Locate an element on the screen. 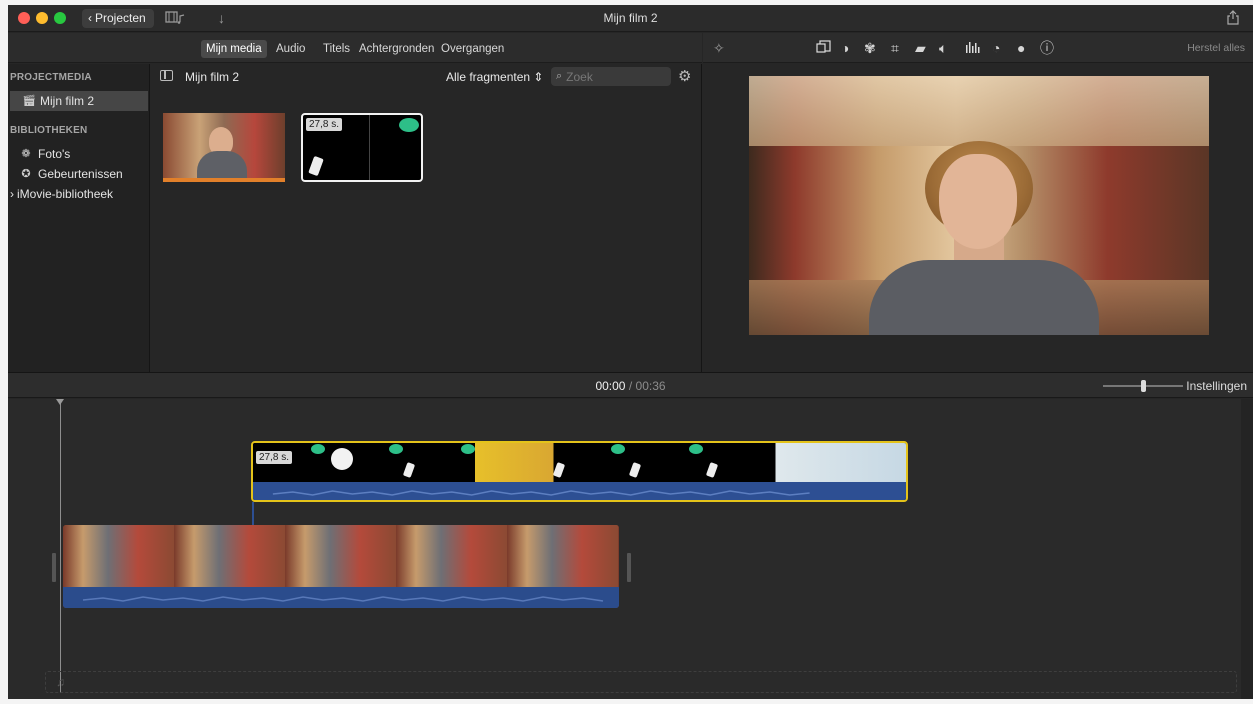 This screenshot has height=704, width=1253. noise-reduction-icon: ● is located at coordinates (1021, 48).